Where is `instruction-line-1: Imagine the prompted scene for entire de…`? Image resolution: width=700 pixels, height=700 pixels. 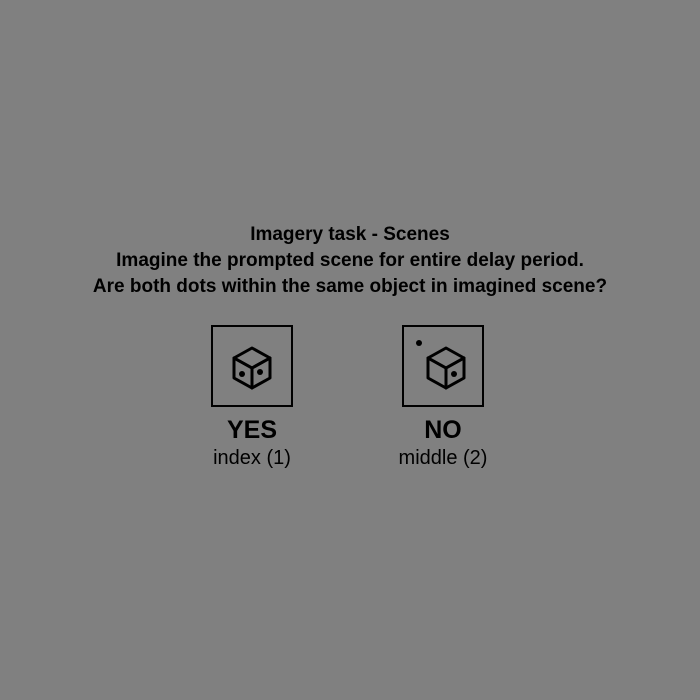 instruction-line-1: Imagine the prompted scene for entire de… is located at coordinates (350, 260).